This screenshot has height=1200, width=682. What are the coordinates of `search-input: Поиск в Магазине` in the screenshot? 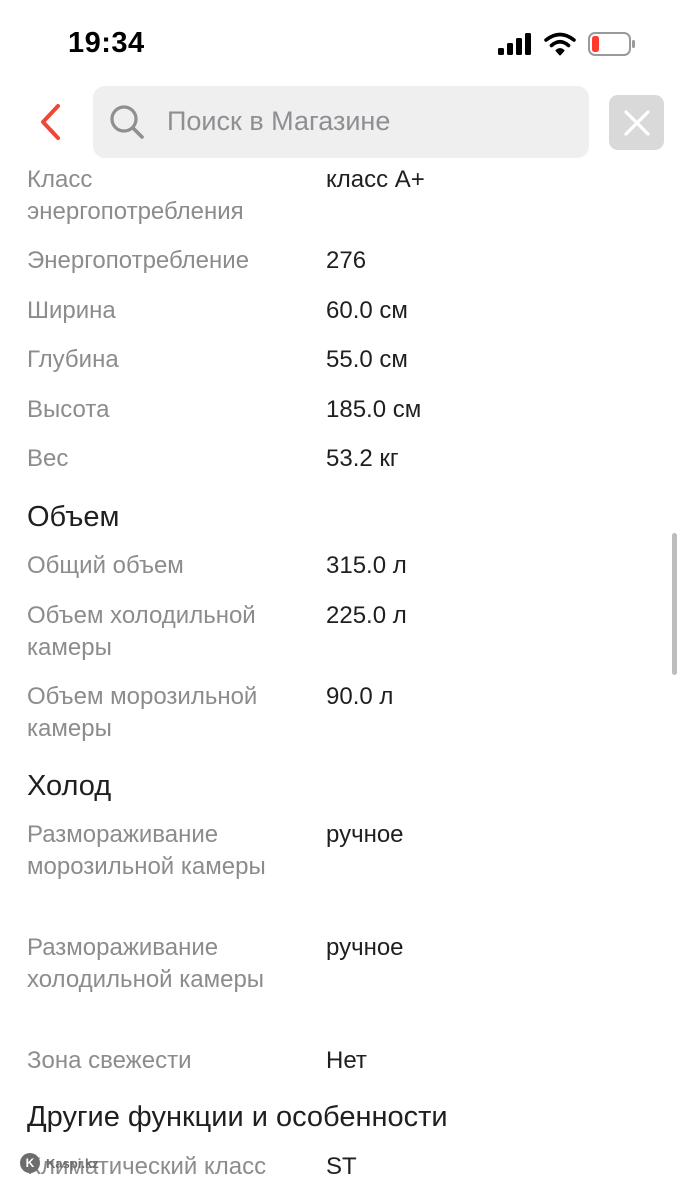 It's located at (341, 122).